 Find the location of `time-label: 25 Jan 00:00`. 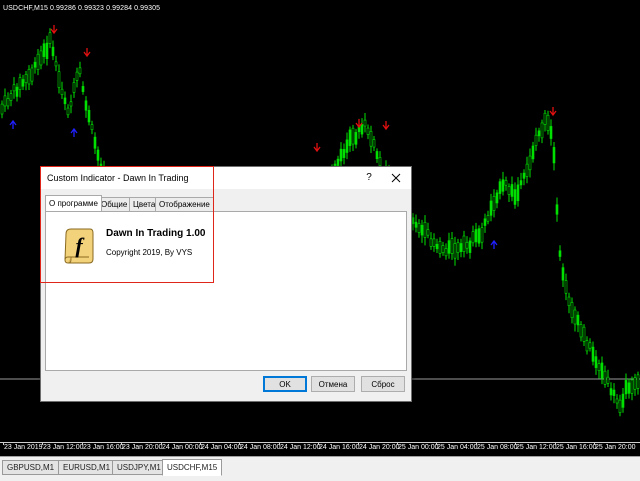

time-label: 25 Jan 00:00 is located at coordinates (418, 447).